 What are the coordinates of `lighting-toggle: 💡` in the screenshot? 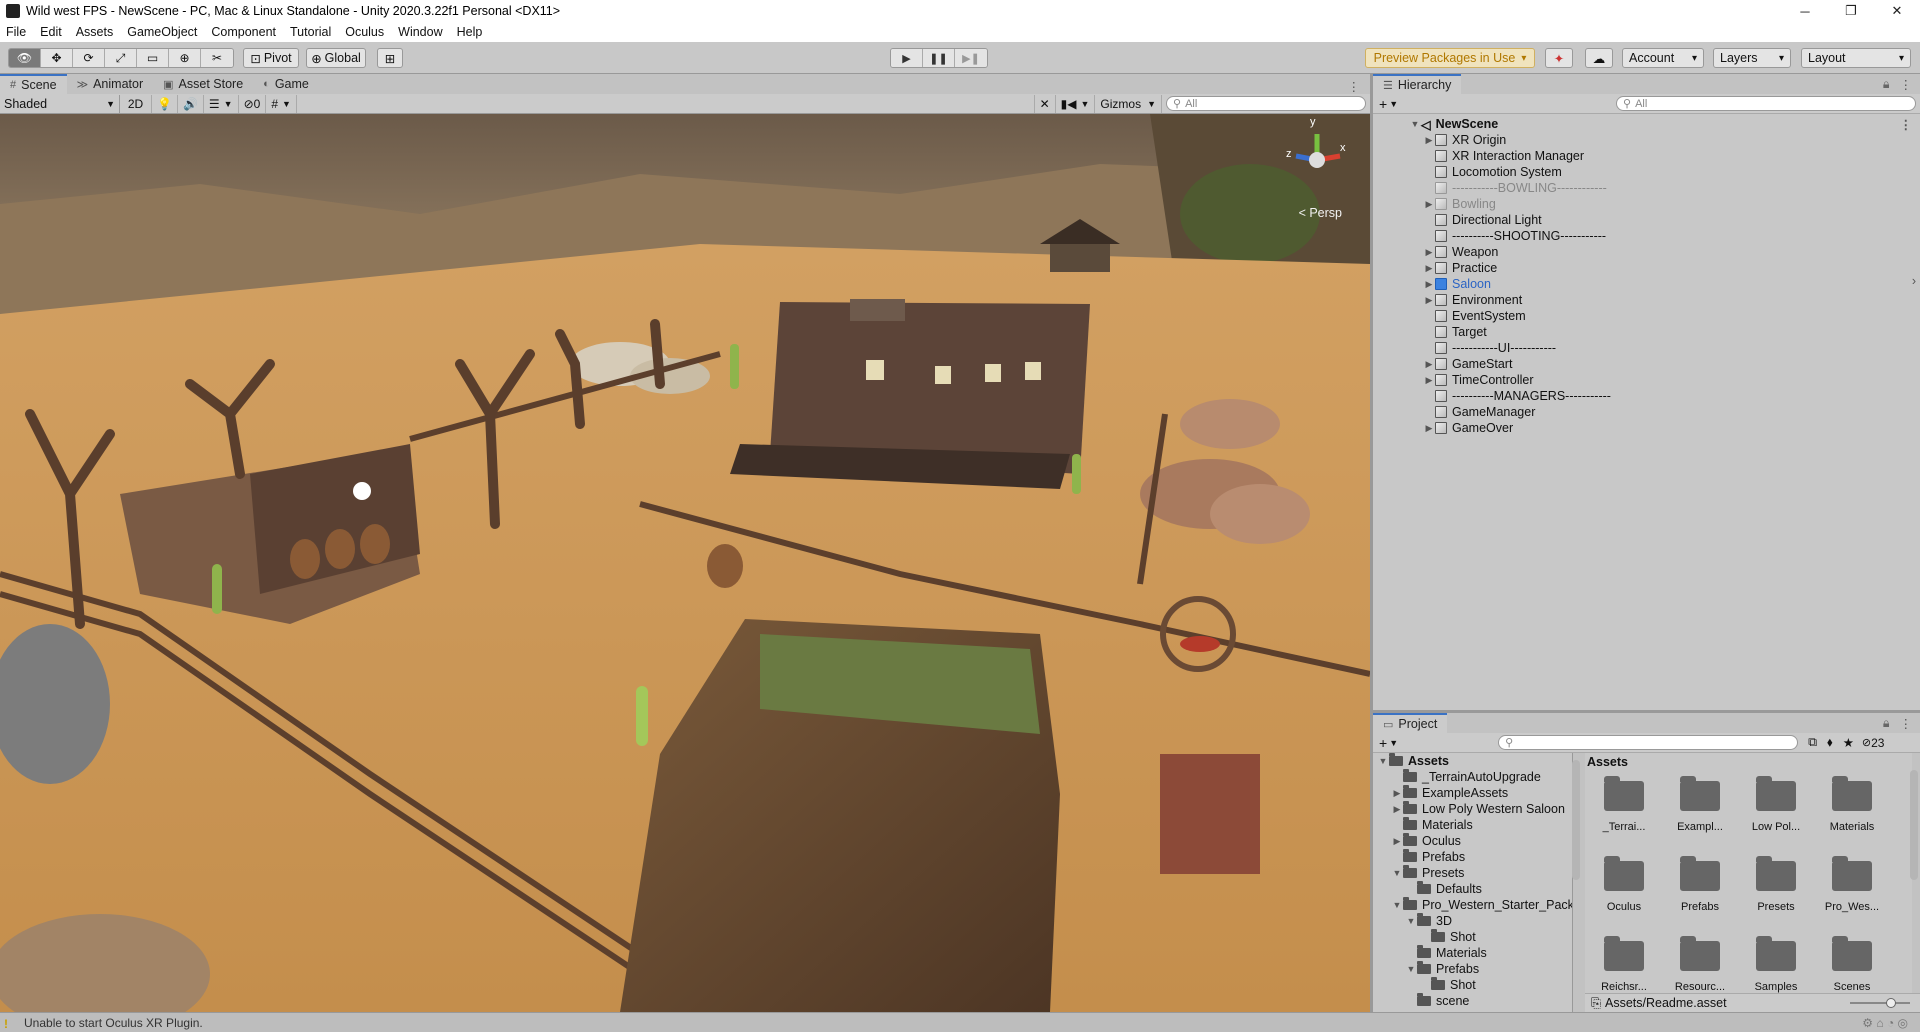 It's located at (165, 103).